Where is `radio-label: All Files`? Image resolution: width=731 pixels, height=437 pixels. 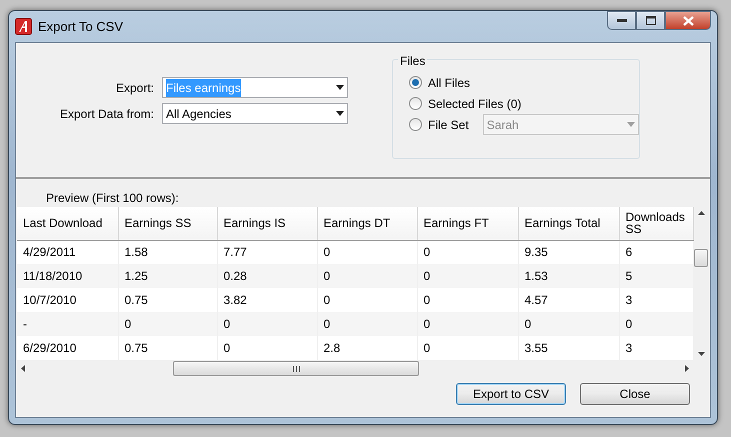 radio-label: All Files is located at coordinates (449, 83).